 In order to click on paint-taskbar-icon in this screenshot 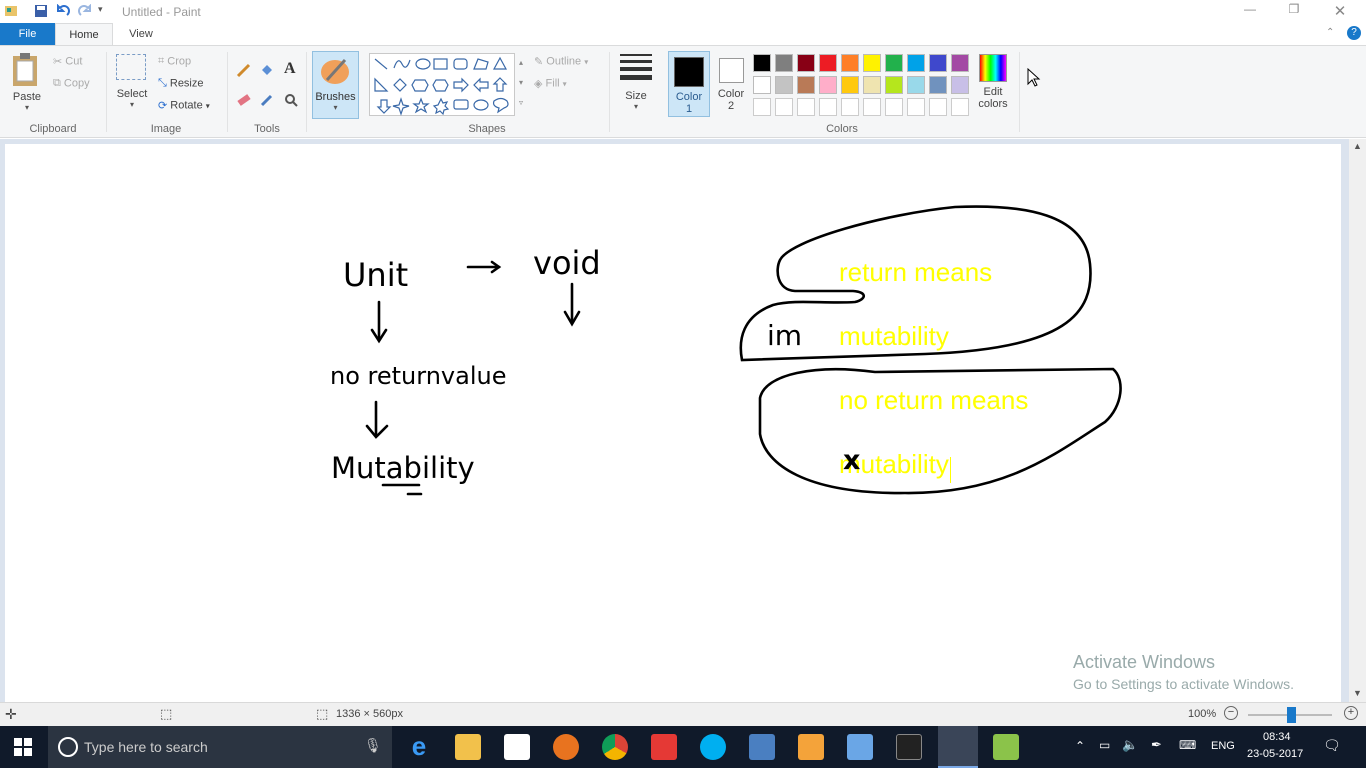, I will do `click(958, 747)`.